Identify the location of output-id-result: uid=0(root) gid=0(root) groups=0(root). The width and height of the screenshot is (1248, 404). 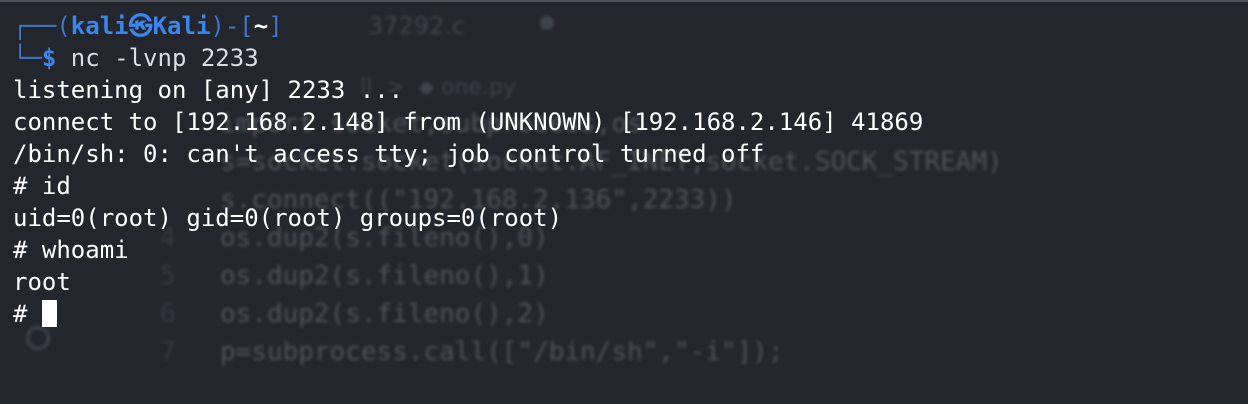
(288, 218).